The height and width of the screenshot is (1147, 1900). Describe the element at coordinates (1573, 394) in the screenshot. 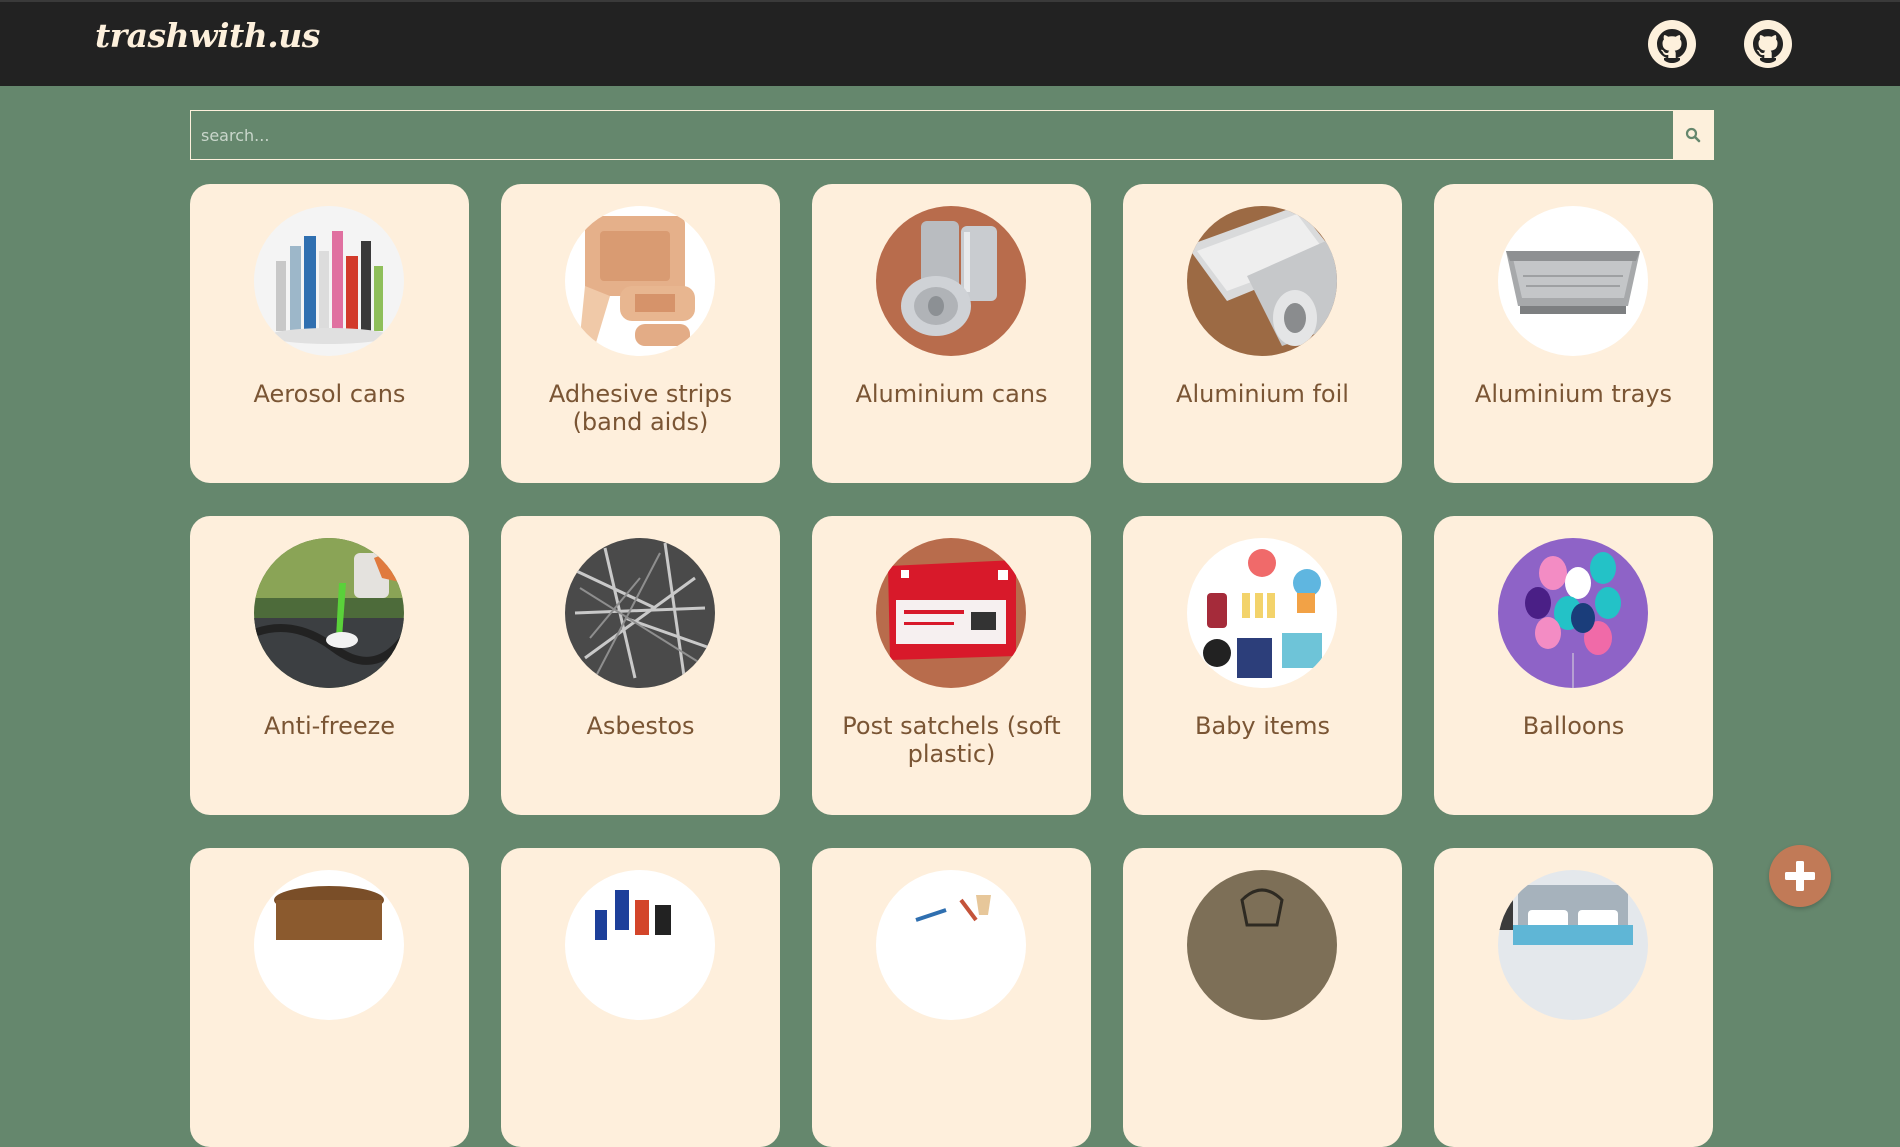

I see `item-label: Aluminium trays` at that location.